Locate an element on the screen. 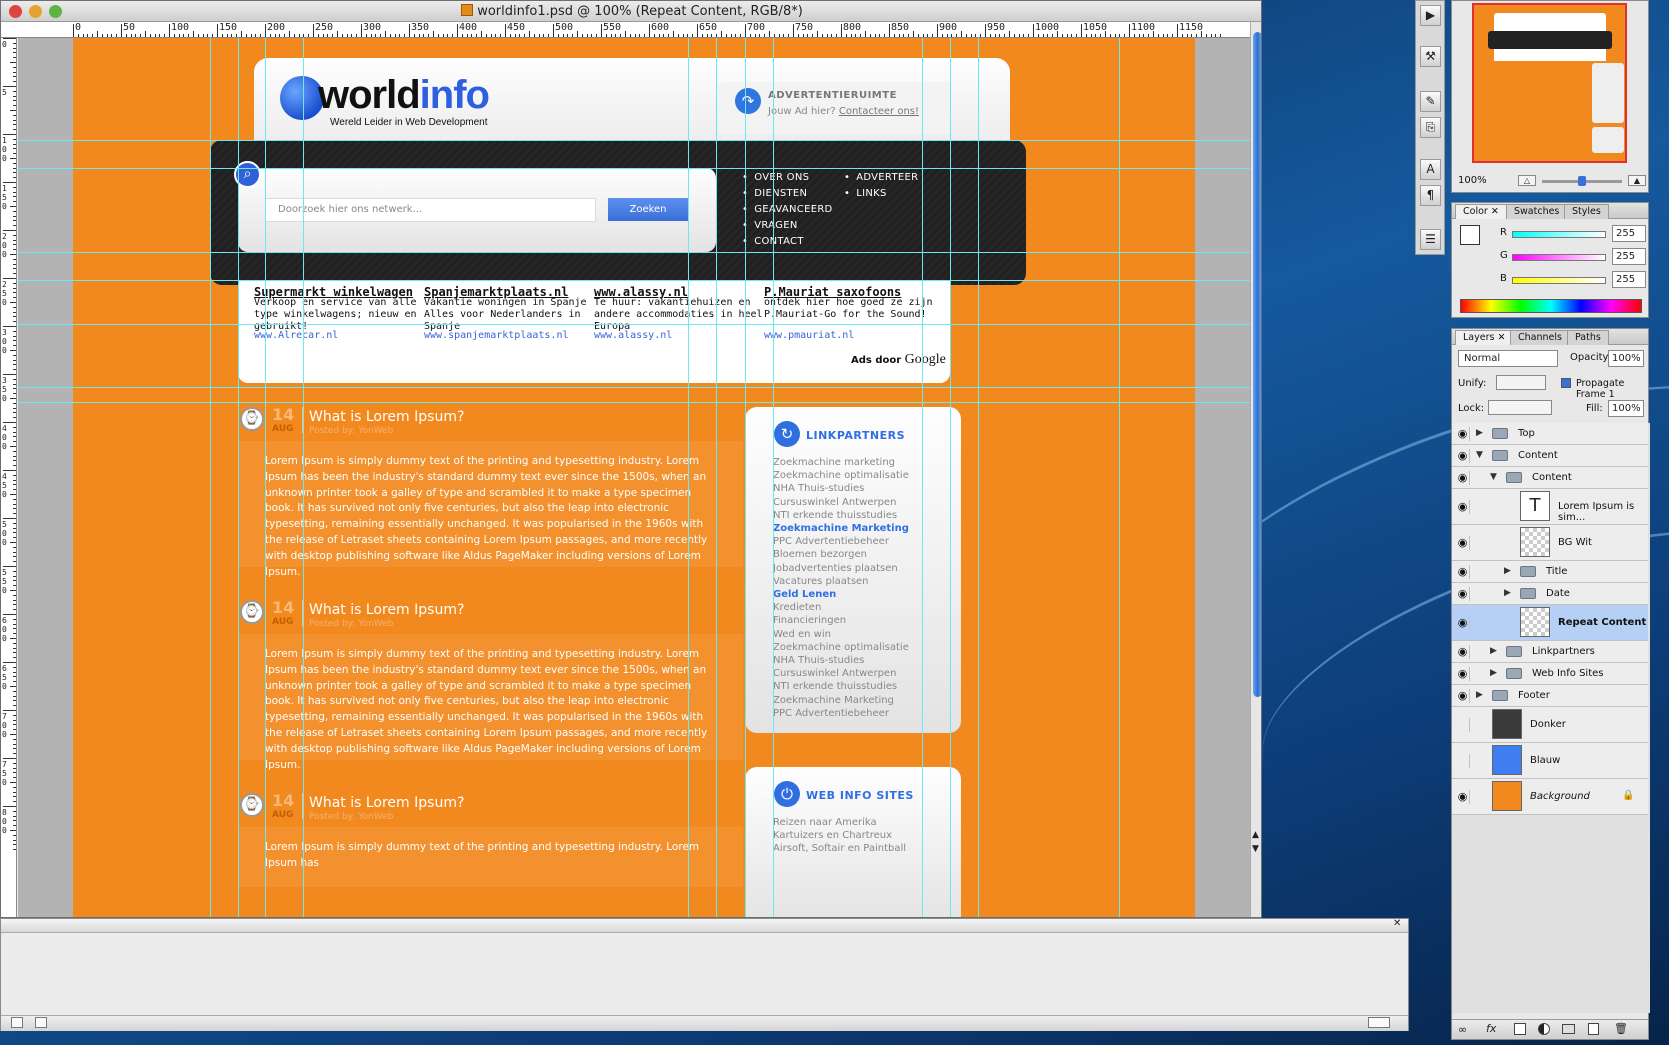  new-frame-icon is located at coordinates (17, 1022).